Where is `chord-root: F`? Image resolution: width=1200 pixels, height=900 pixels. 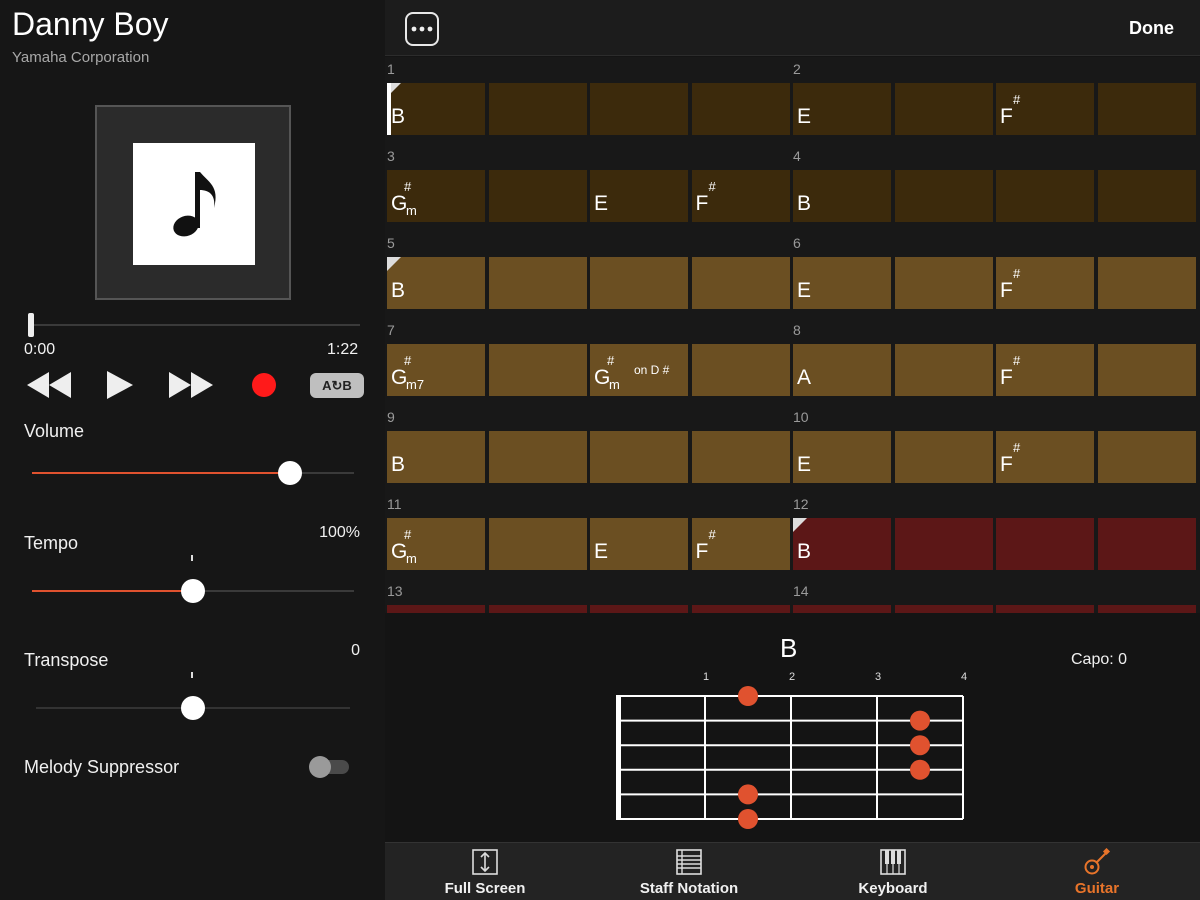 chord-root: F is located at coordinates (1006, 464).